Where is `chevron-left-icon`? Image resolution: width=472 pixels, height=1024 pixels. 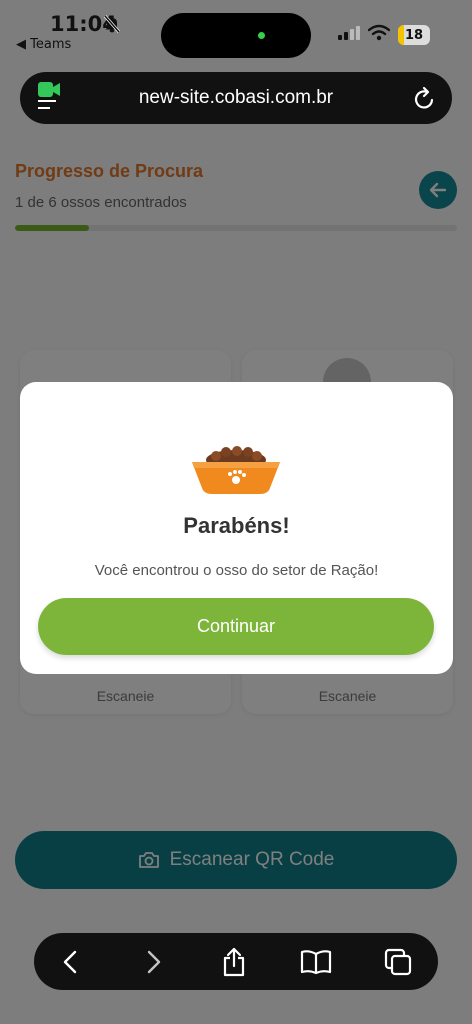
chevron-left-icon is located at coordinates (70, 961).